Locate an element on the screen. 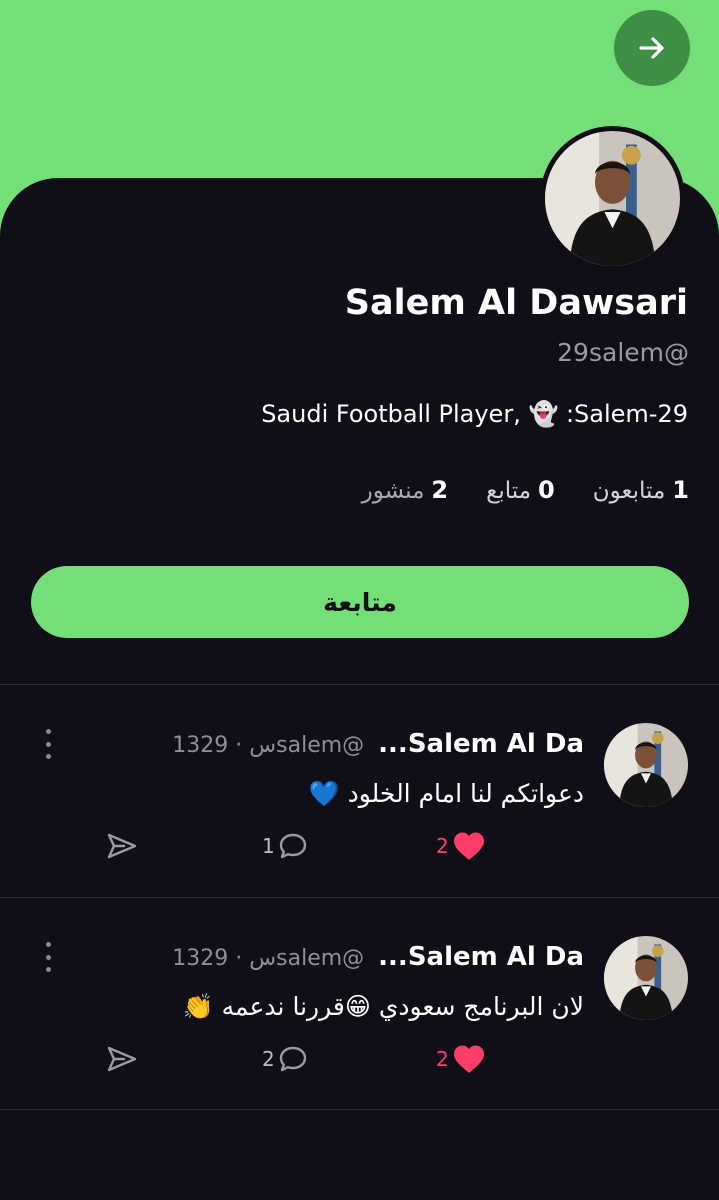 This screenshot has height=1200, width=719. arrow-right-icon is located at coordinates (651, 48).